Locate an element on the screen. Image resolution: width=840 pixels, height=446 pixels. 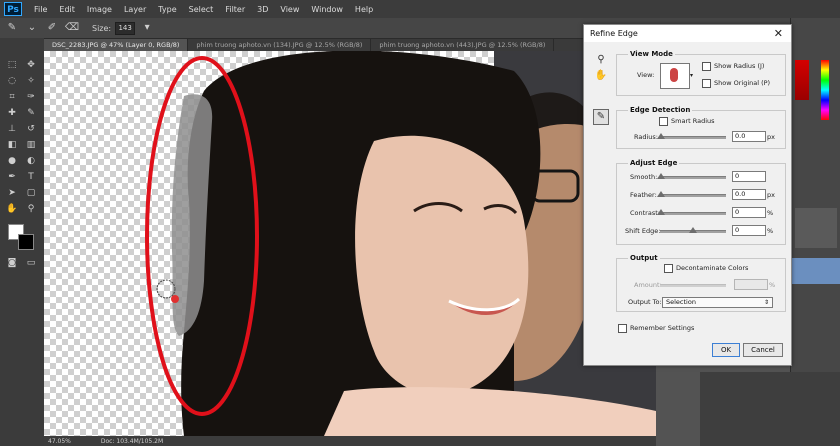
menu-view: View is located at coordinates (289, 9).